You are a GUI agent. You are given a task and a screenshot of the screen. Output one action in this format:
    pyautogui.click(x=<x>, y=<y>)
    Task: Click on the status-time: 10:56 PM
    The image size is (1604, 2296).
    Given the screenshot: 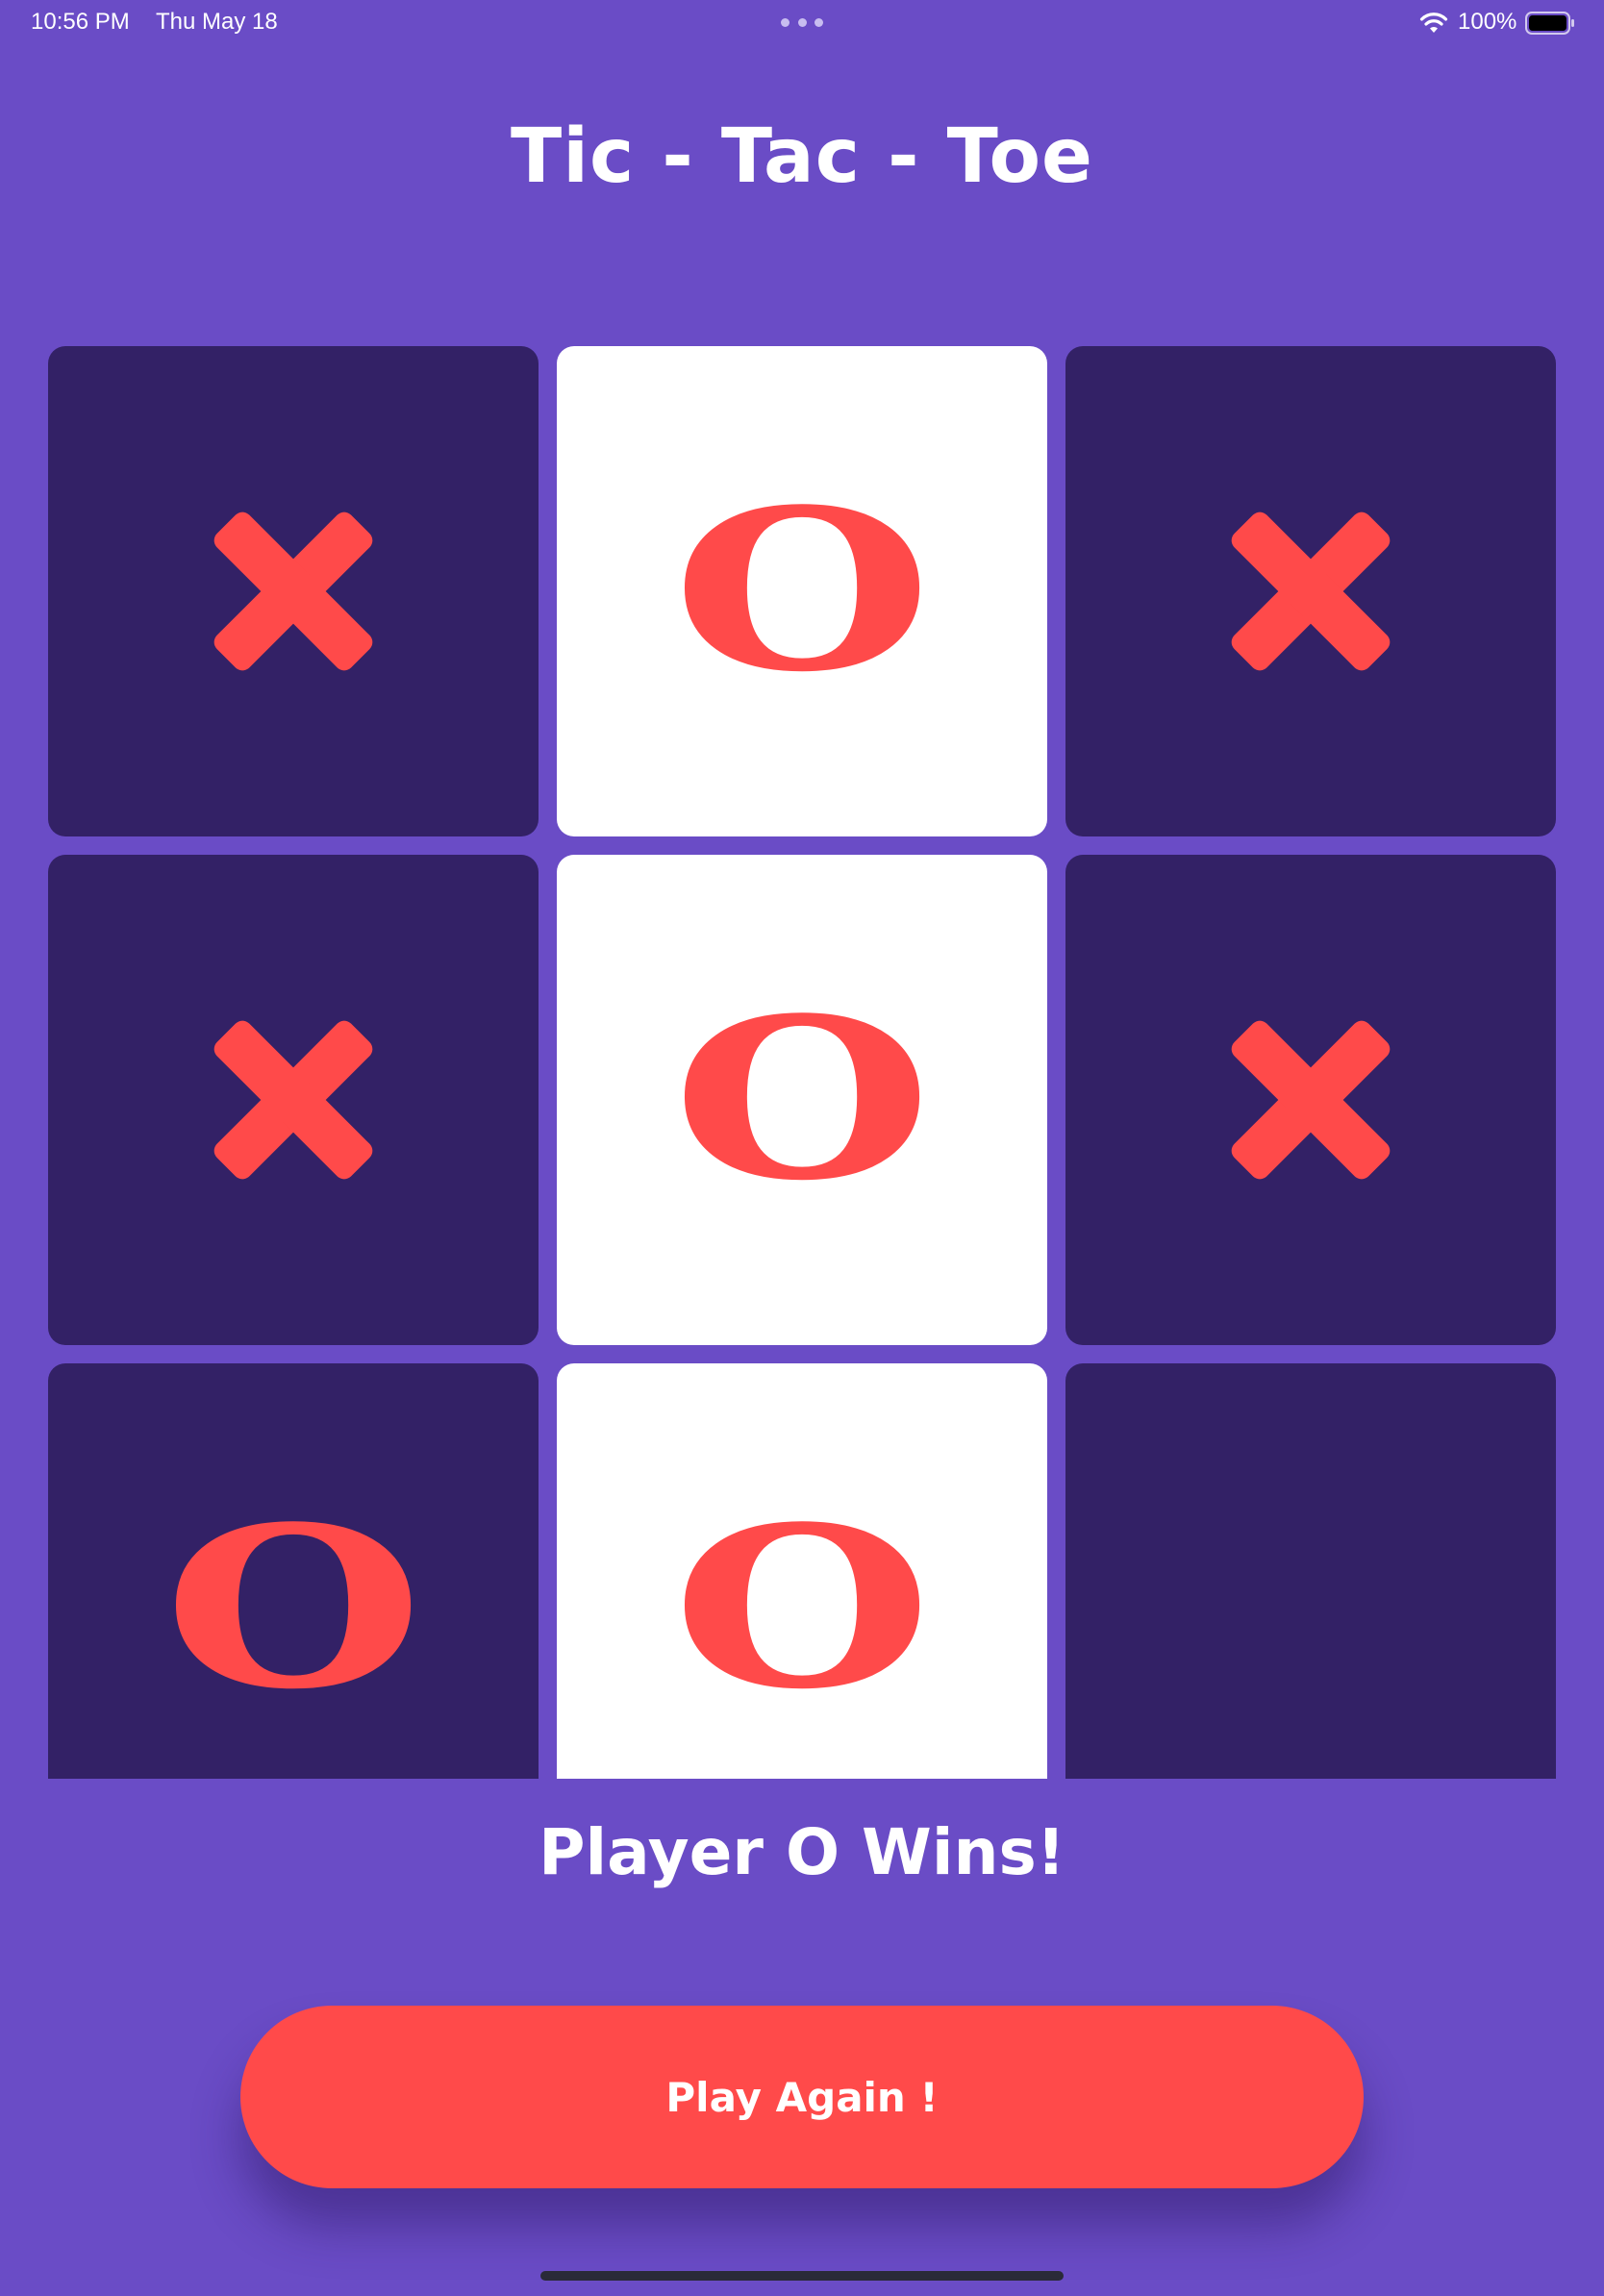 What is the action you would take?
    pyautogui.click(x=80, y=22)
    